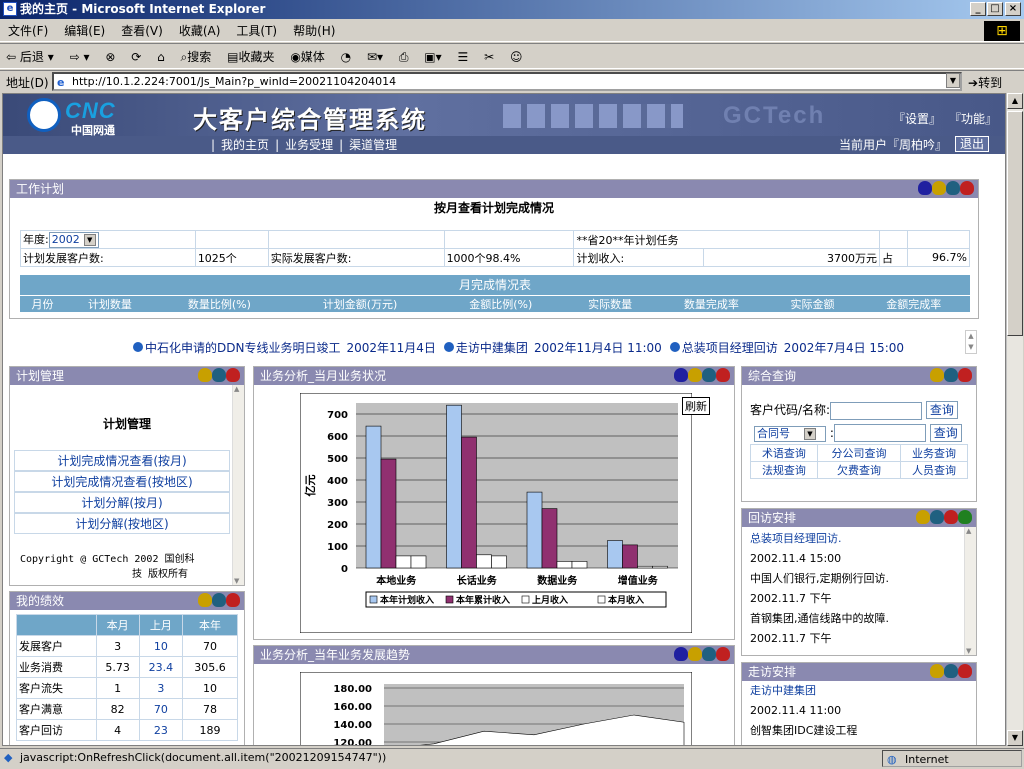 The image size is (1024, 769). I want to click on query-link: 业务查询, so click(934, 453).